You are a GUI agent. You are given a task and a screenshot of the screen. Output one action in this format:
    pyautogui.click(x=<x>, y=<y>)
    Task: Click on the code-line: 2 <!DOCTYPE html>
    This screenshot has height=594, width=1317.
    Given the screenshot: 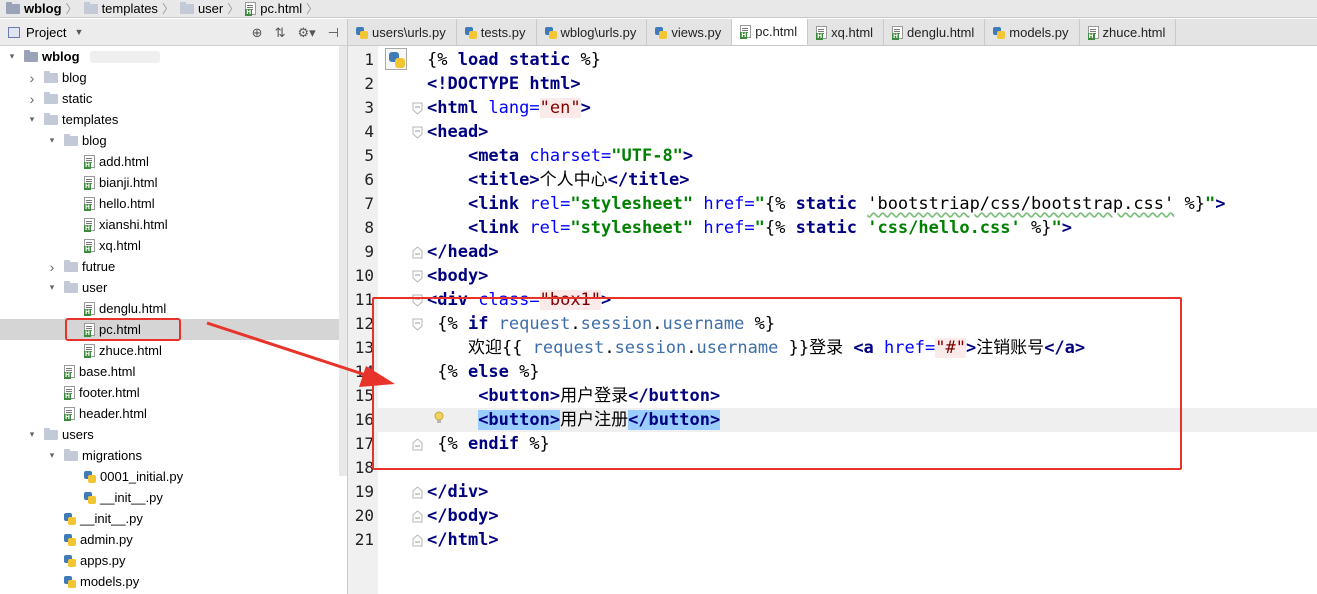 What is the action you would take?
    pyautogui.click(x=832, y=84)
    